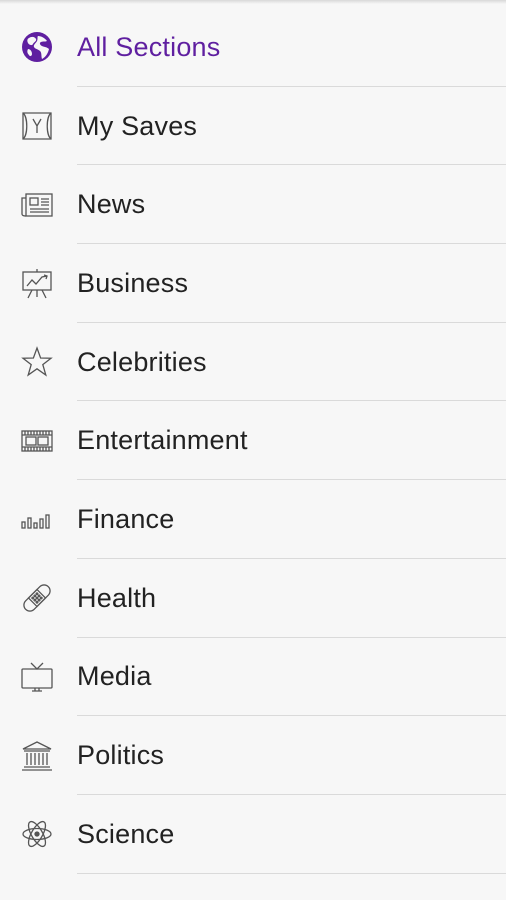  What do you see at coordinates (253, 47) in the screenshot?
I see `menu-item-all-sections: All Sections` at bounding box center [253, 47].